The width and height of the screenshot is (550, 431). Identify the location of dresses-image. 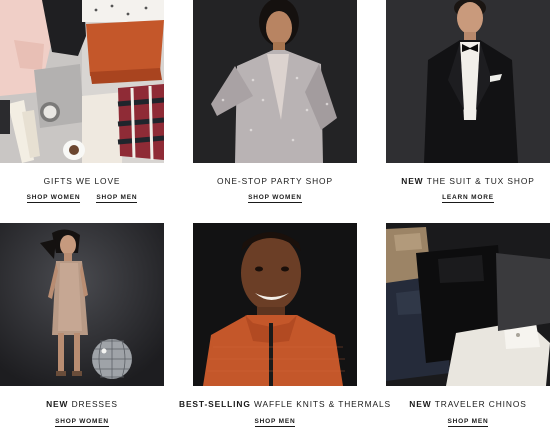
(82, 304).